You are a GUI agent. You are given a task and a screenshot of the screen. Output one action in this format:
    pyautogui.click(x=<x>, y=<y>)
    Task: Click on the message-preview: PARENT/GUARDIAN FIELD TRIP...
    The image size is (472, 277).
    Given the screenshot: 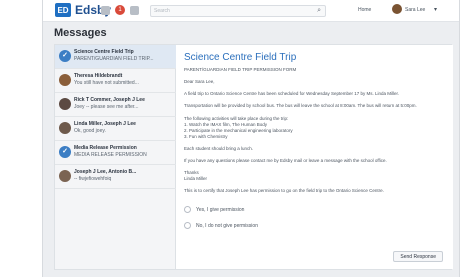 What is the action you would take?
    pyautogui.click(x=114, y=59)
    